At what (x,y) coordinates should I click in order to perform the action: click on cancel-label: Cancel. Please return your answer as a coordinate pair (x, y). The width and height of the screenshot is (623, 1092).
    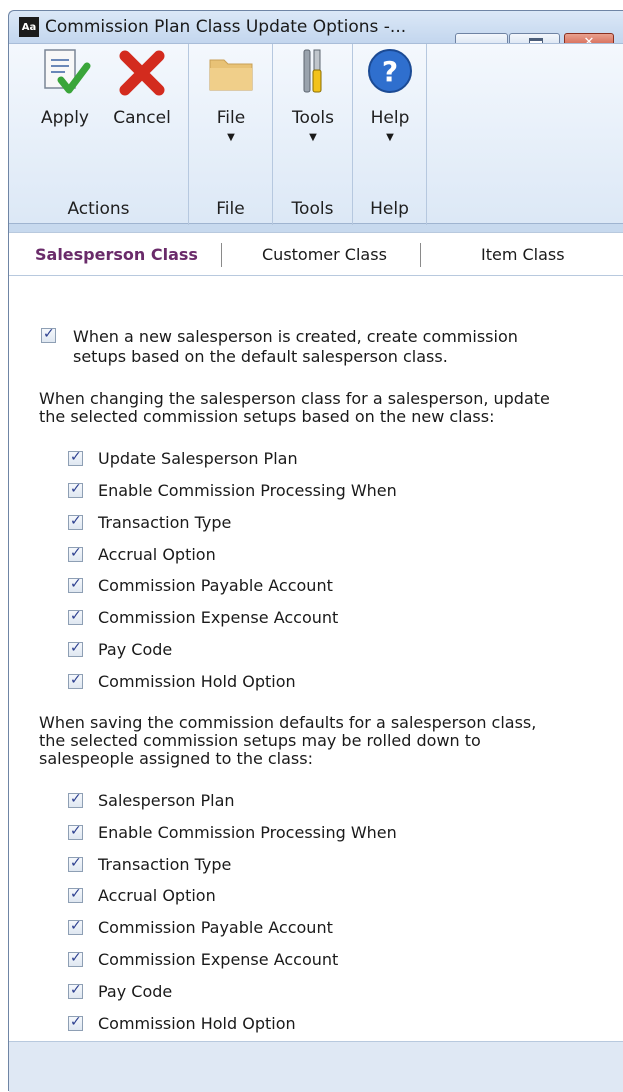
    Looking at the image, I should click on (142, 118).